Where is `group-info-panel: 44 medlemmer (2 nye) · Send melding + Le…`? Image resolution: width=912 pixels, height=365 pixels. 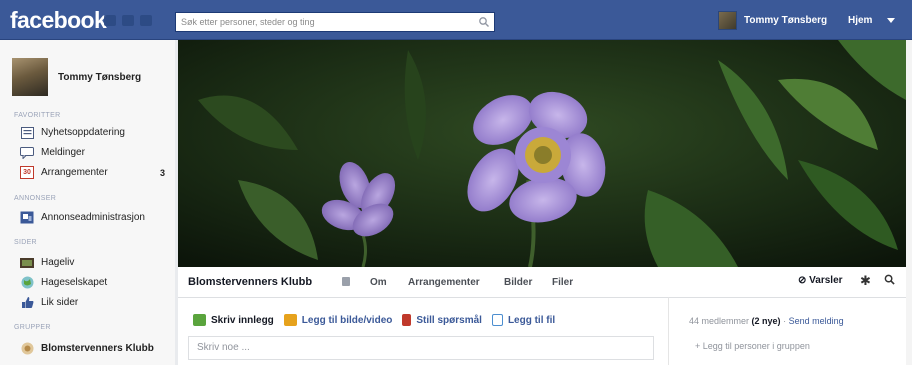
group-info-panel: 44 medlemmer (2 nye) · Send melding + Le… is located at coordinates (787, 331).